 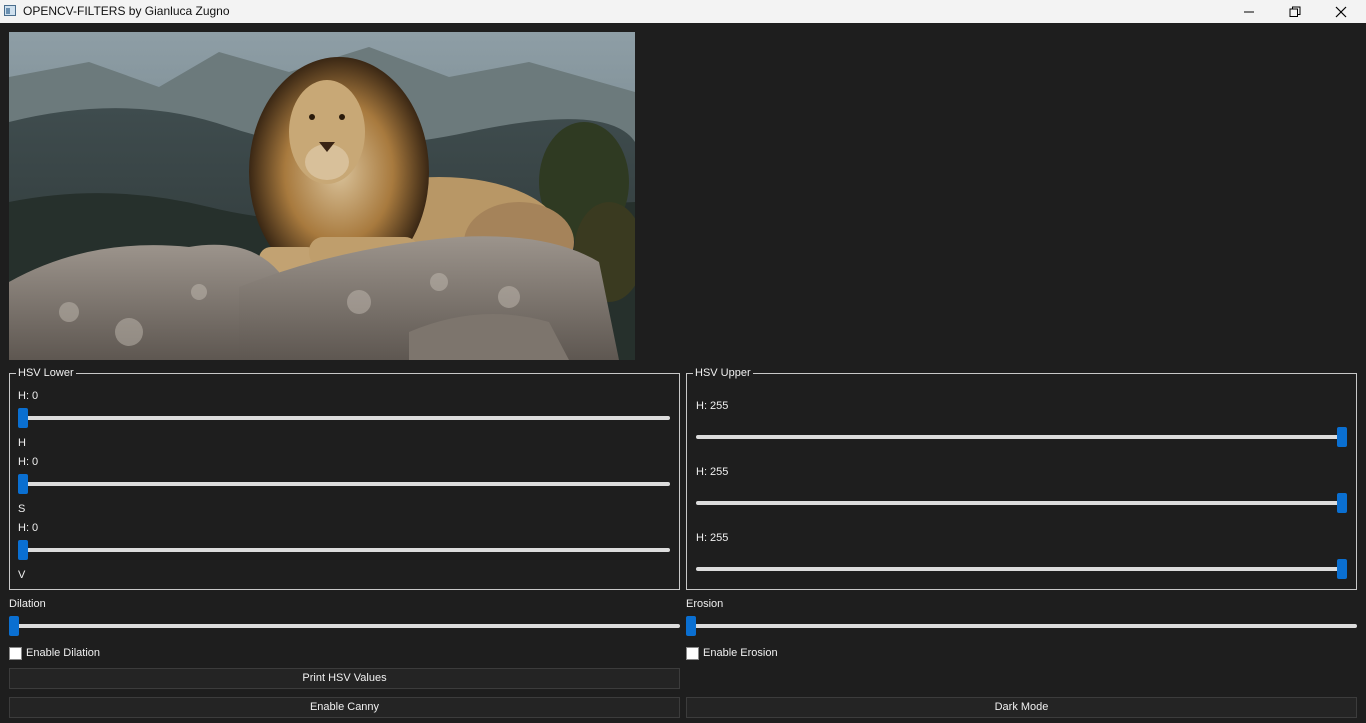 What do you see at coordinates (683, 11) in the screenshot?
I see `title-bar: OPENCV-FILTERS by Gianluca Zugno` at bounding box center [683, 11].